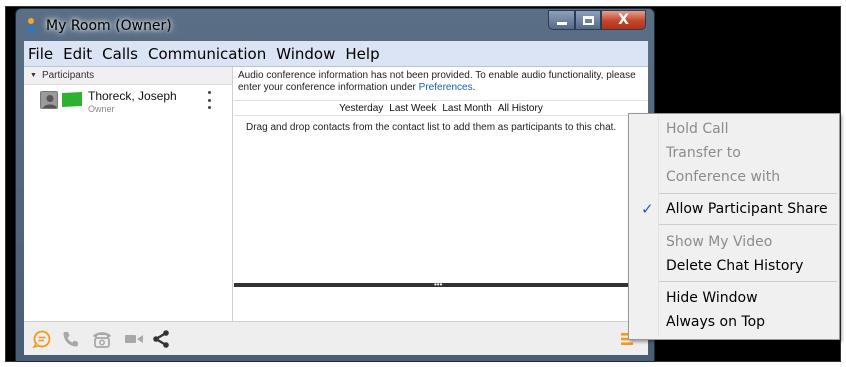 The image size is (846, 367). Describe the element at coordinates (362, 54) in the screenshot. I see `menu-help: Help` at that location.